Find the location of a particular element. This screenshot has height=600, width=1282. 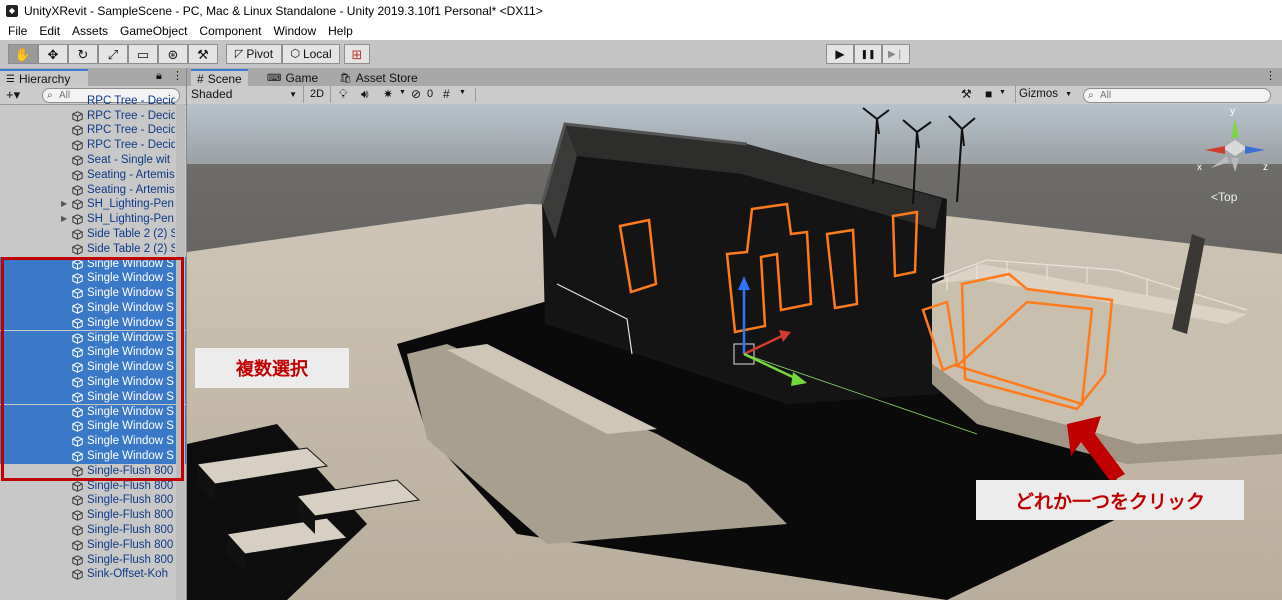

list-item-label: Sink-Offset-Koh is located at coordinates (127, 574).